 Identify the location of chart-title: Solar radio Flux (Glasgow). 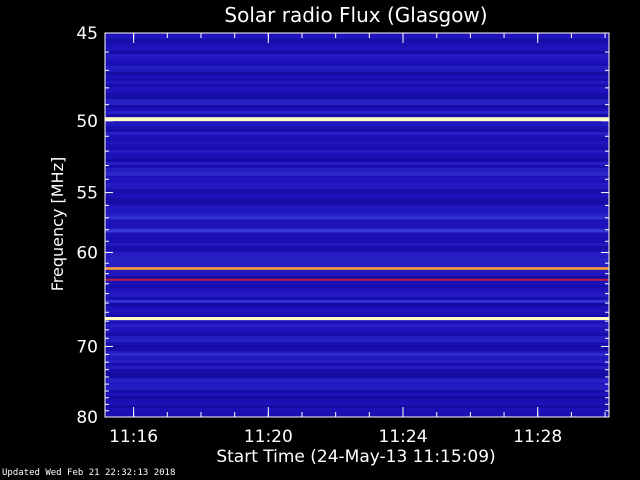
(355, 15).